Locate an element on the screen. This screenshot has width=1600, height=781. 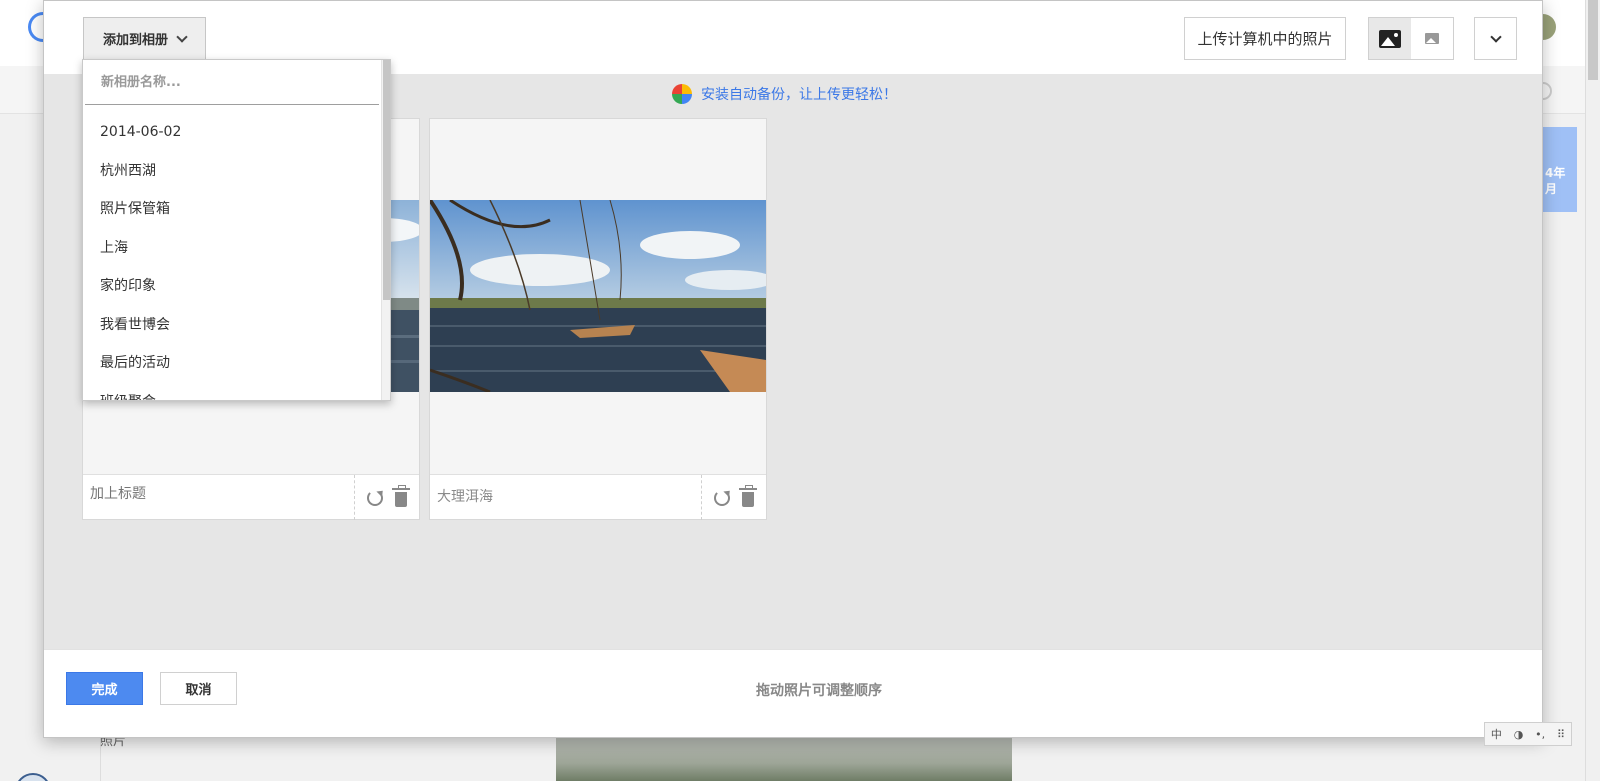
album-option: 最后的活动 is located at coordinates (232, 363).